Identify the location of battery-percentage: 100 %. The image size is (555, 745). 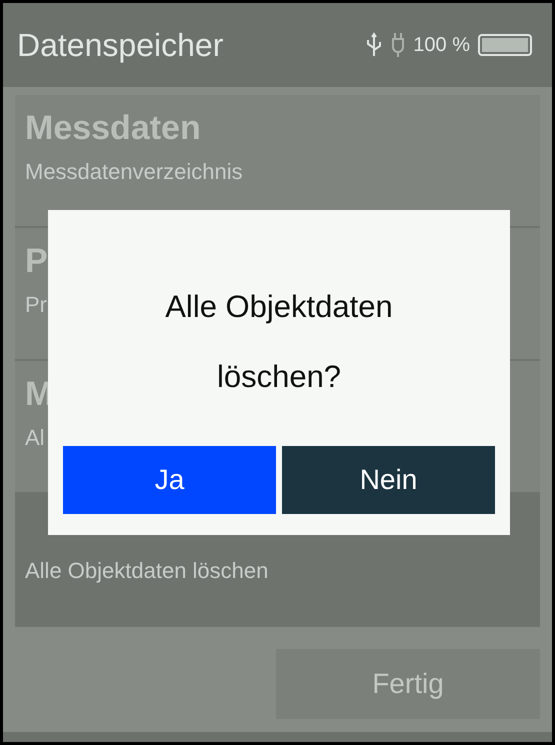
(441, 45).